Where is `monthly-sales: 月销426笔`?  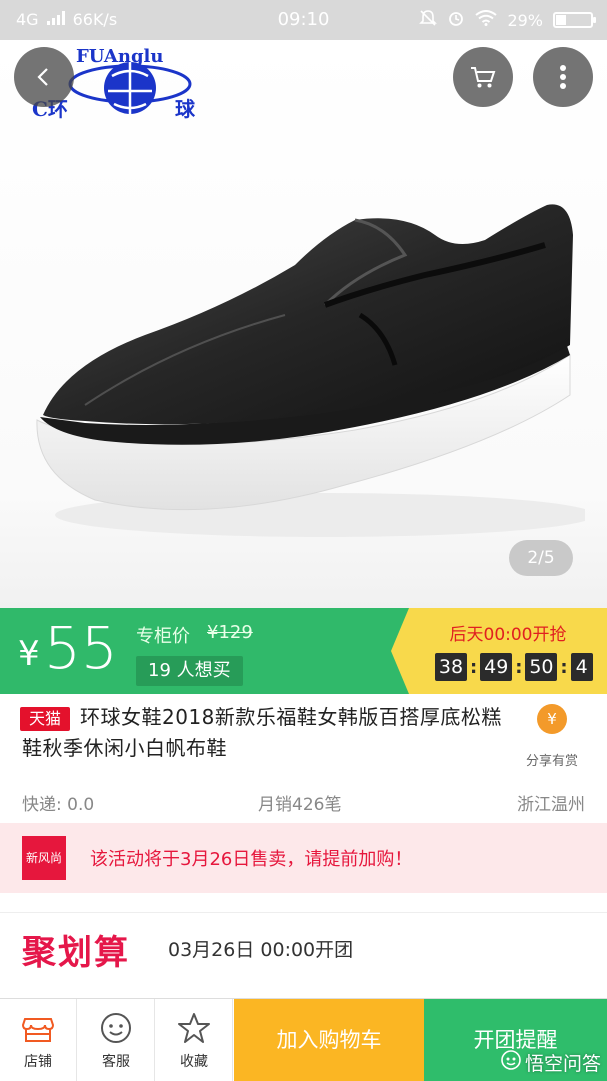 monthly-sales: 月销426笔 is located at coordinates (300, 805).